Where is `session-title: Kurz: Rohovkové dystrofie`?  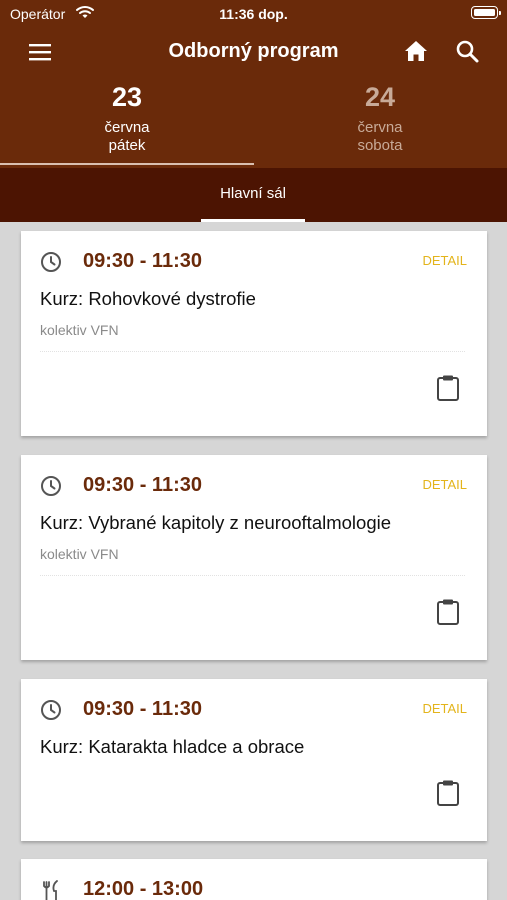 session-title: Kurz: Rohovkové dystrofie is located at coordinates (148, 298).